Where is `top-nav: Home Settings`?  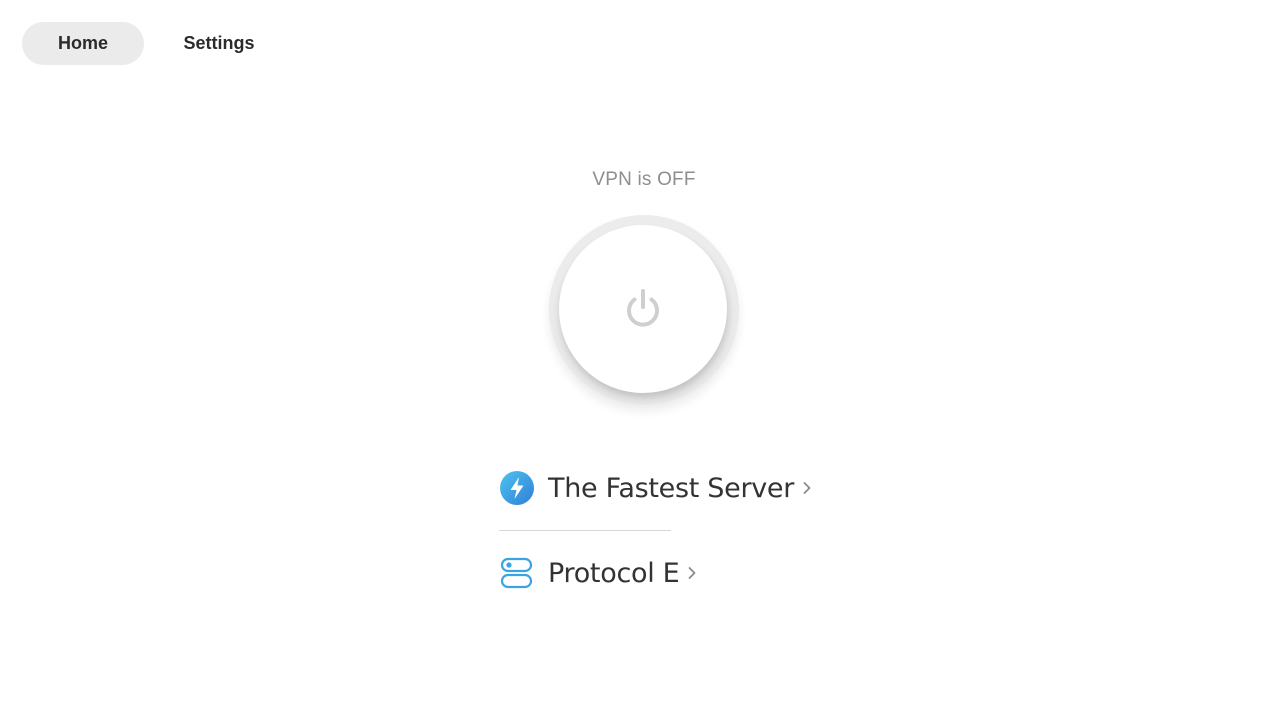 top-nav: Home Settings is located at coordinates (158, 43).